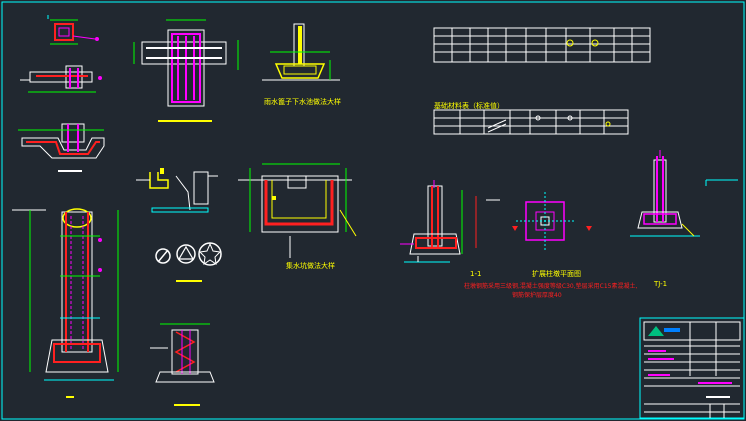  I want to click on caption-table: 基础材料表（标准值）, so click(469, 105).